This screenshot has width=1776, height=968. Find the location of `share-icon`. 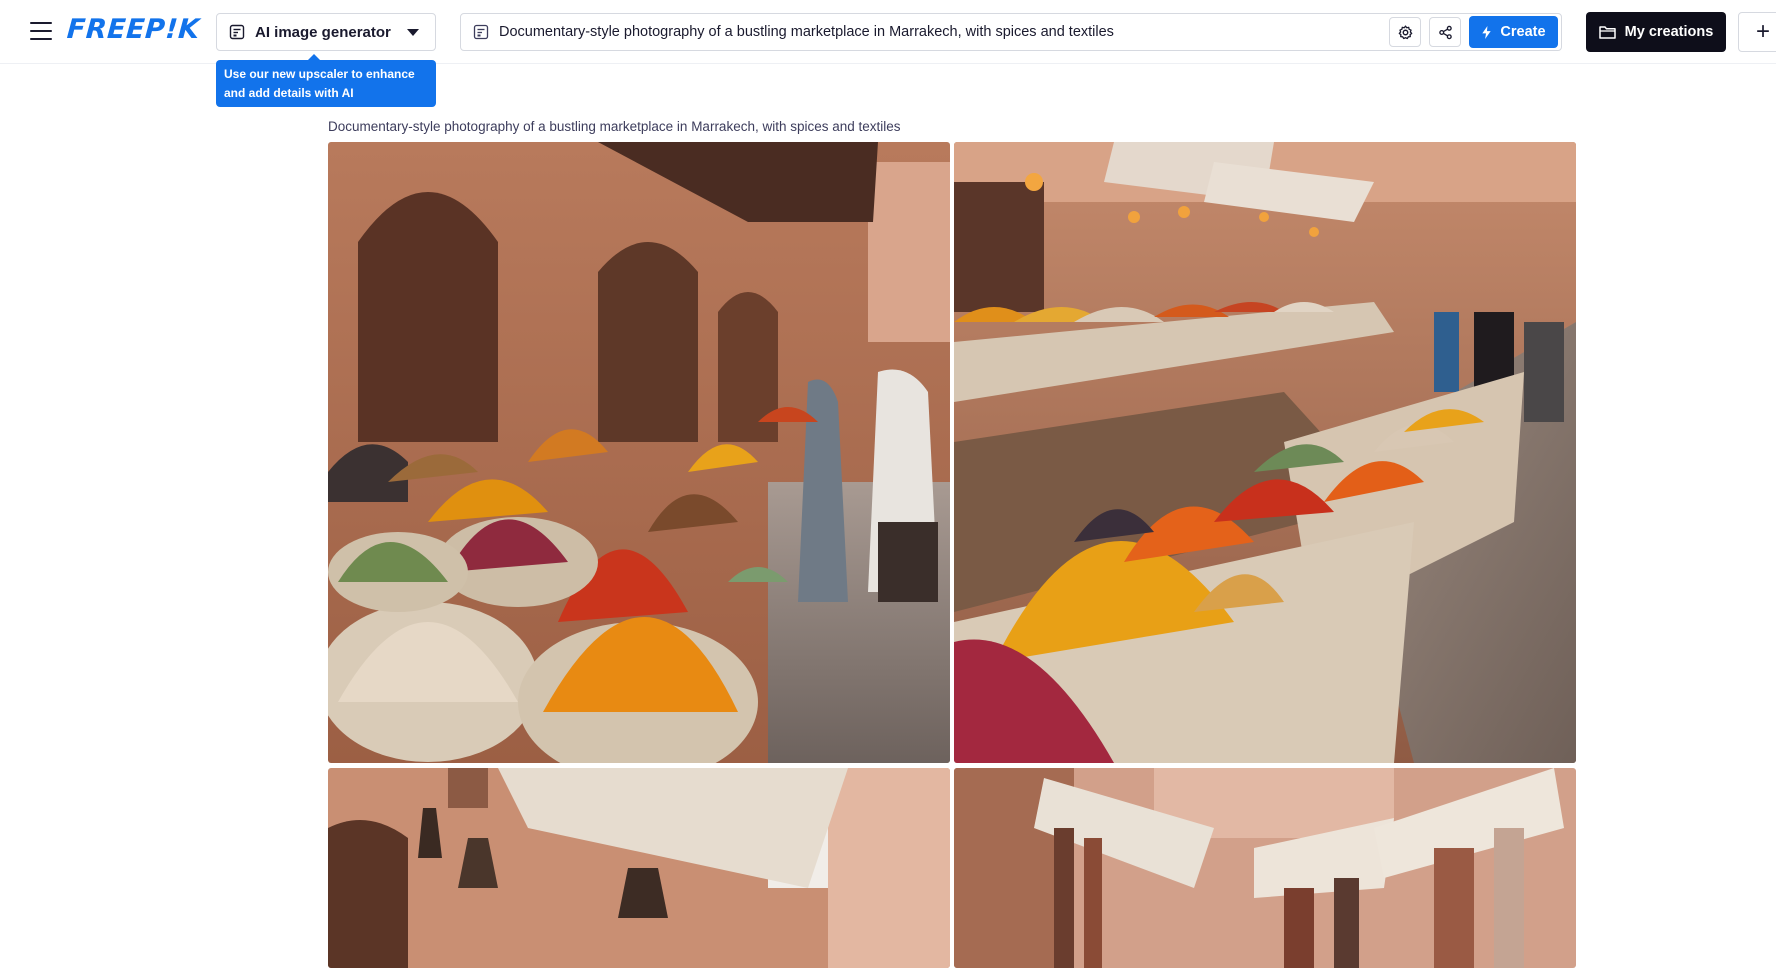

share-icon is located at coordinates (1445, 32).